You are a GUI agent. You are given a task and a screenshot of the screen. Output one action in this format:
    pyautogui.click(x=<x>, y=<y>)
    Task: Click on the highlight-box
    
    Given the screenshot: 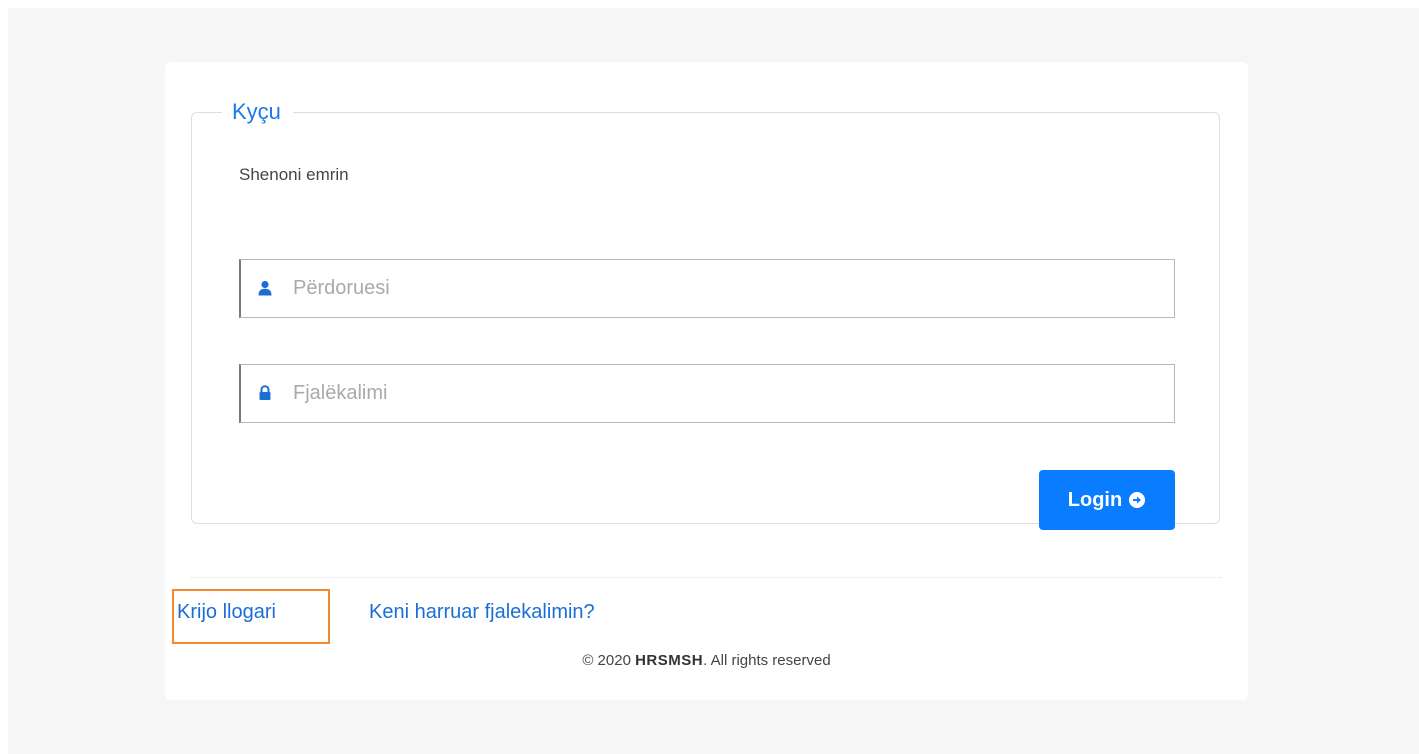 What is the action you would take?
    pyautogui.click(x=251, y=616)
    